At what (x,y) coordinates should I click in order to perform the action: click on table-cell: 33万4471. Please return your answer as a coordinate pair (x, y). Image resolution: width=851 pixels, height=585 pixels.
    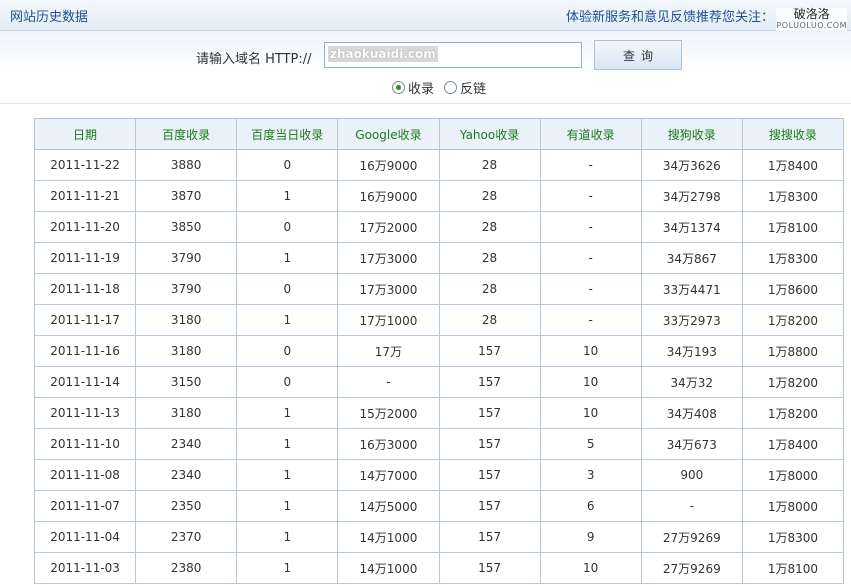
    Looking at the image, I should click on (691, 289).